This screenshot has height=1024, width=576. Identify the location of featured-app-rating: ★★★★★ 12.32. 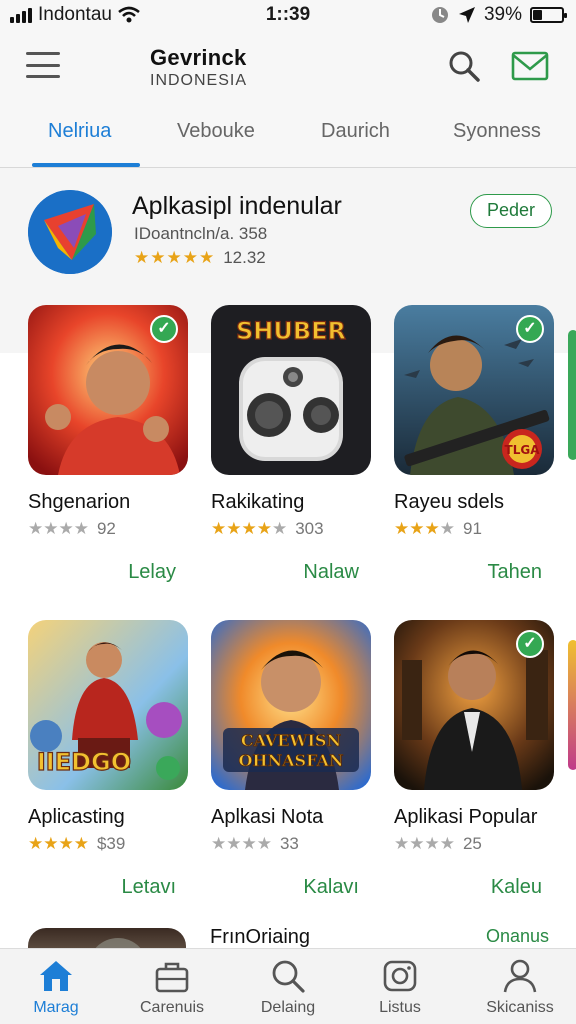
(200, 258).